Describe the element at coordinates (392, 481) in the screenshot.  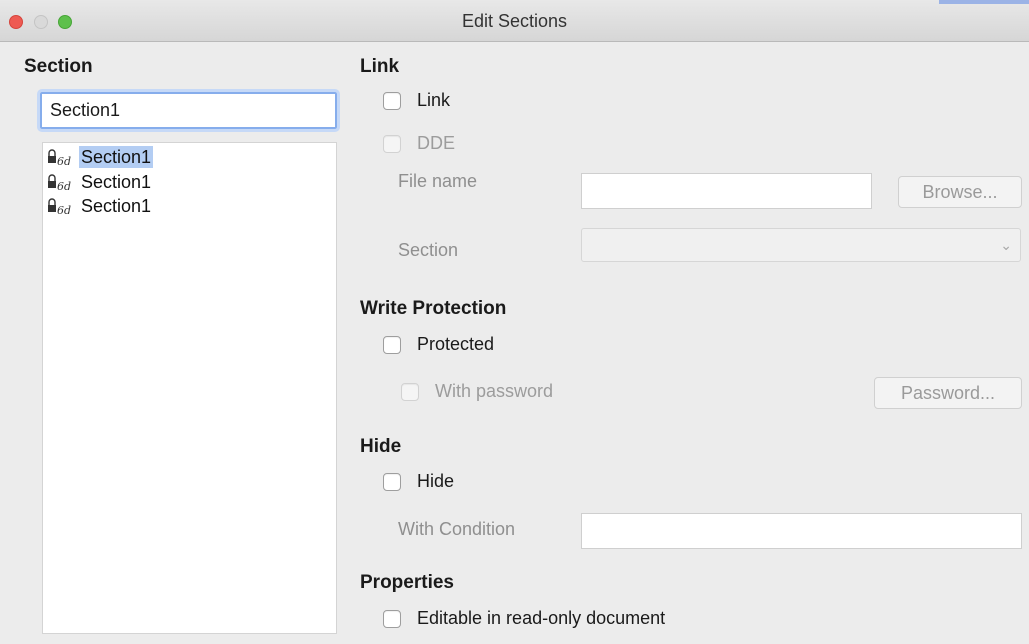
I see `hide-checkbox` at that location.